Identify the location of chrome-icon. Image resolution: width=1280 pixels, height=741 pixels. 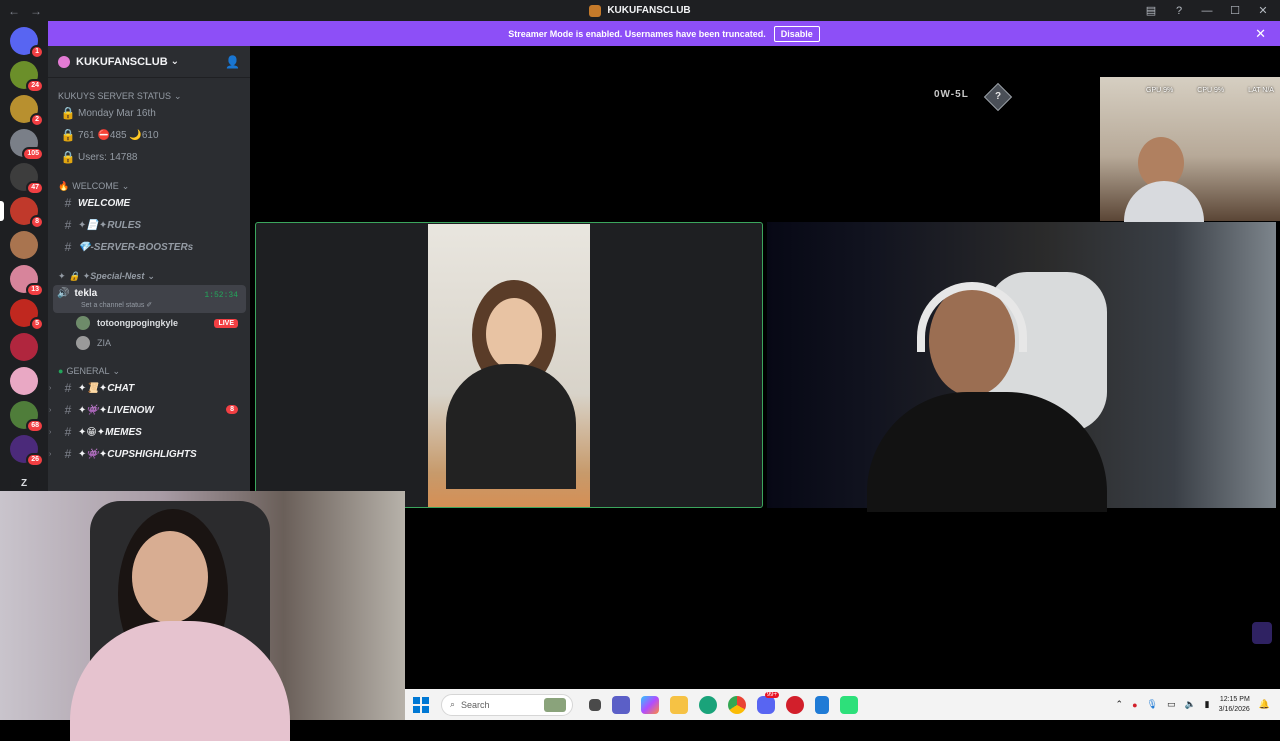
(737, 704).